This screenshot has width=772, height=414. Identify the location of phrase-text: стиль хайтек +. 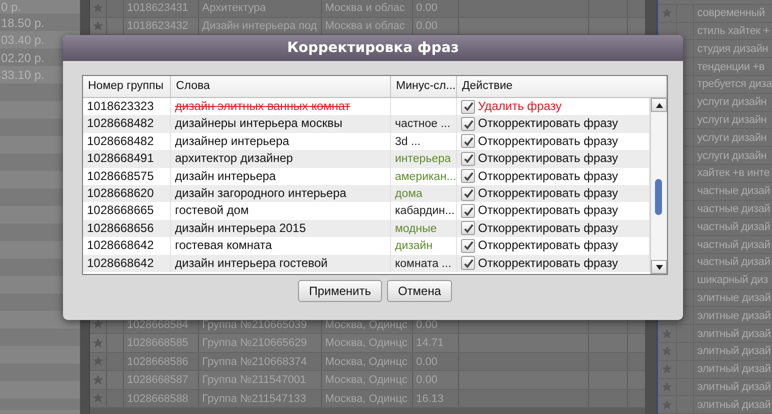
(733, 30).